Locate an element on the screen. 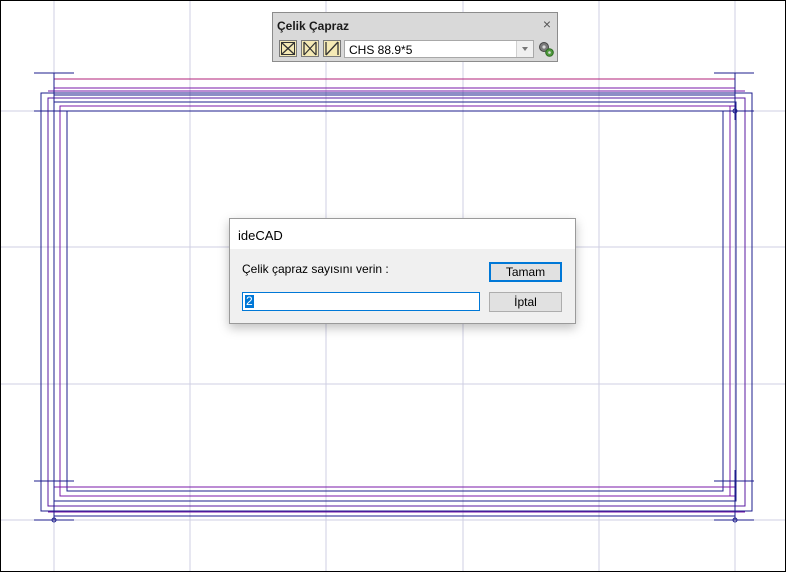  diagonal-brace-icon is located at coordinates (332, 48).